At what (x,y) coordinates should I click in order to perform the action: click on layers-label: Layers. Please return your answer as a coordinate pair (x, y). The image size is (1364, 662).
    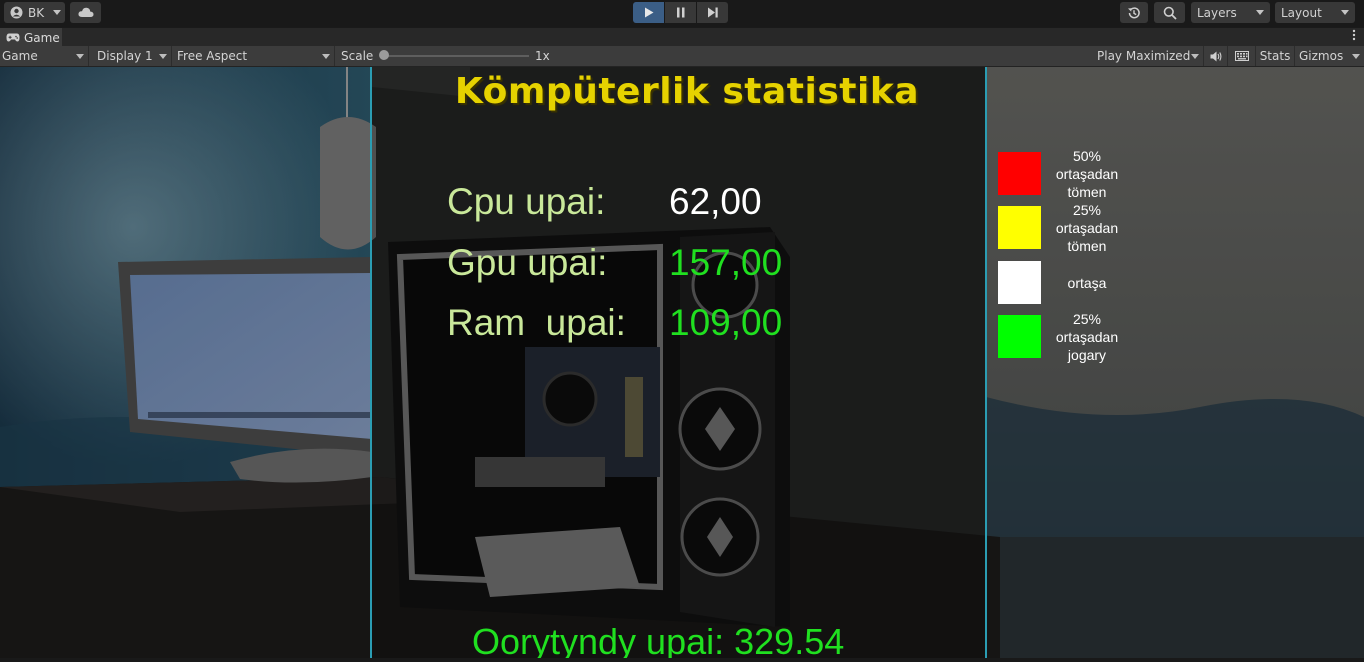
    Looking at the image, I should click on (1217, 12).